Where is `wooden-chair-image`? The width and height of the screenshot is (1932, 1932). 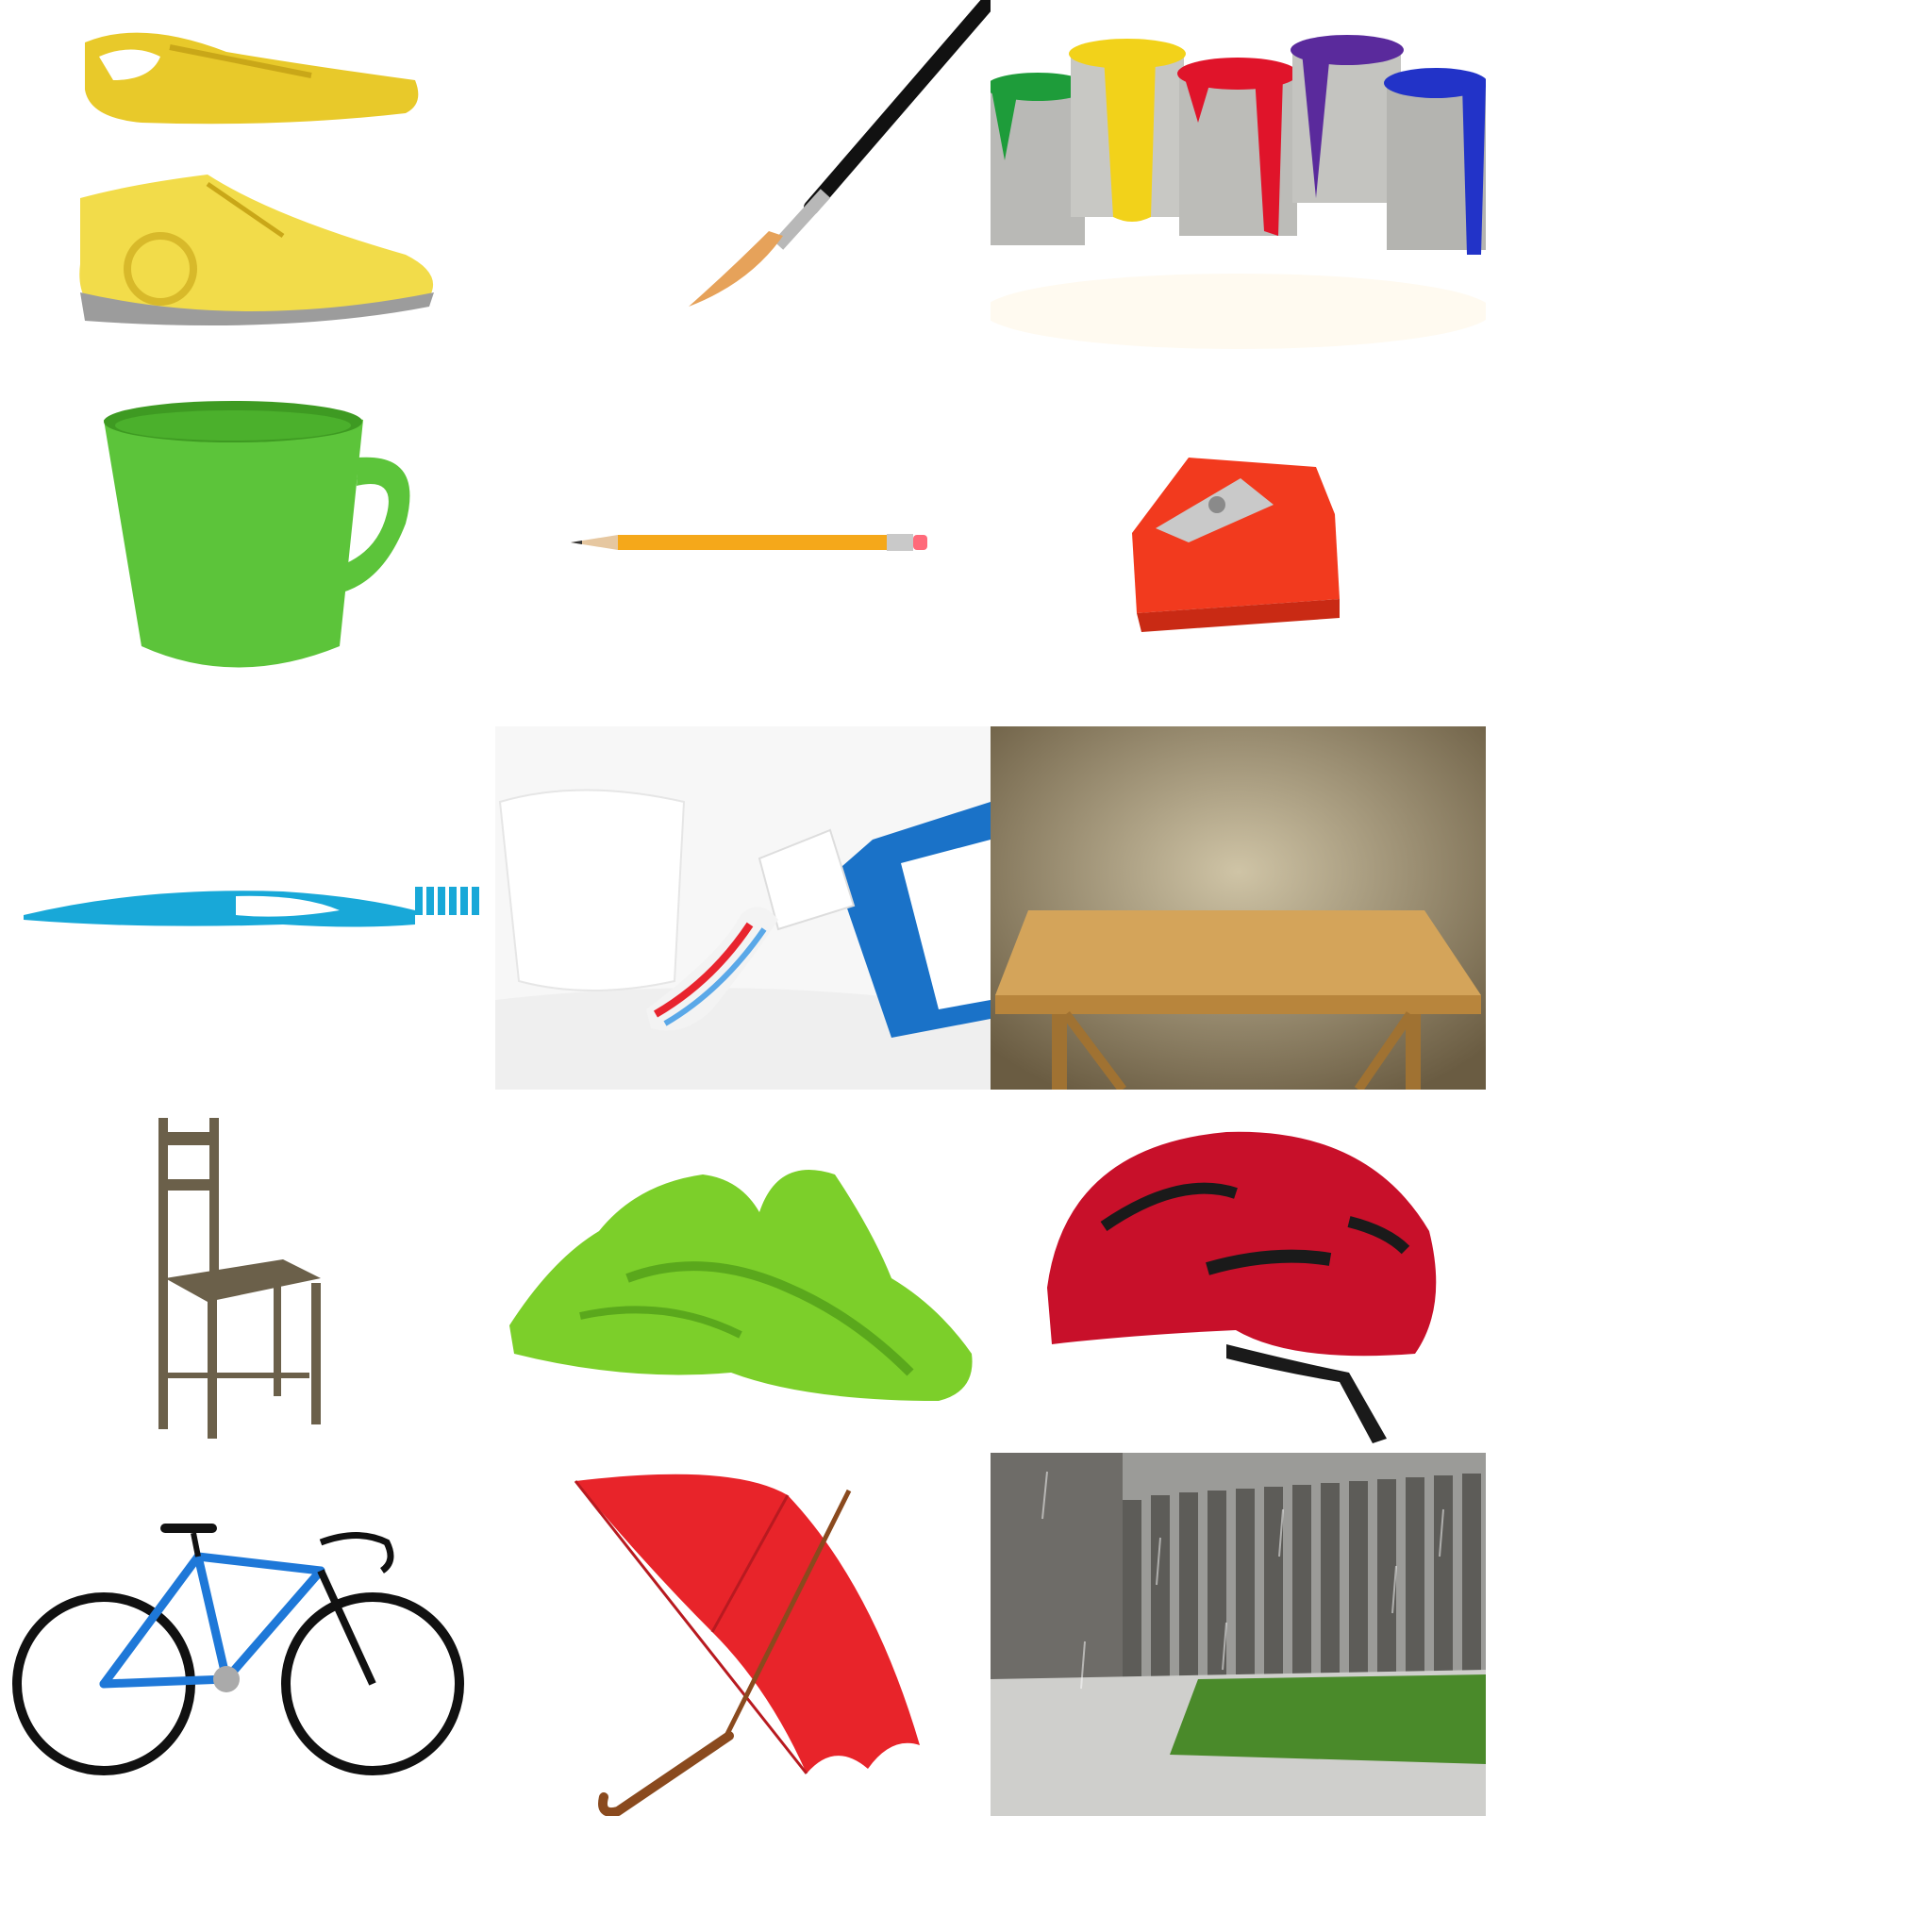 wooden-chair-image is located at coordinates (247, 1272).